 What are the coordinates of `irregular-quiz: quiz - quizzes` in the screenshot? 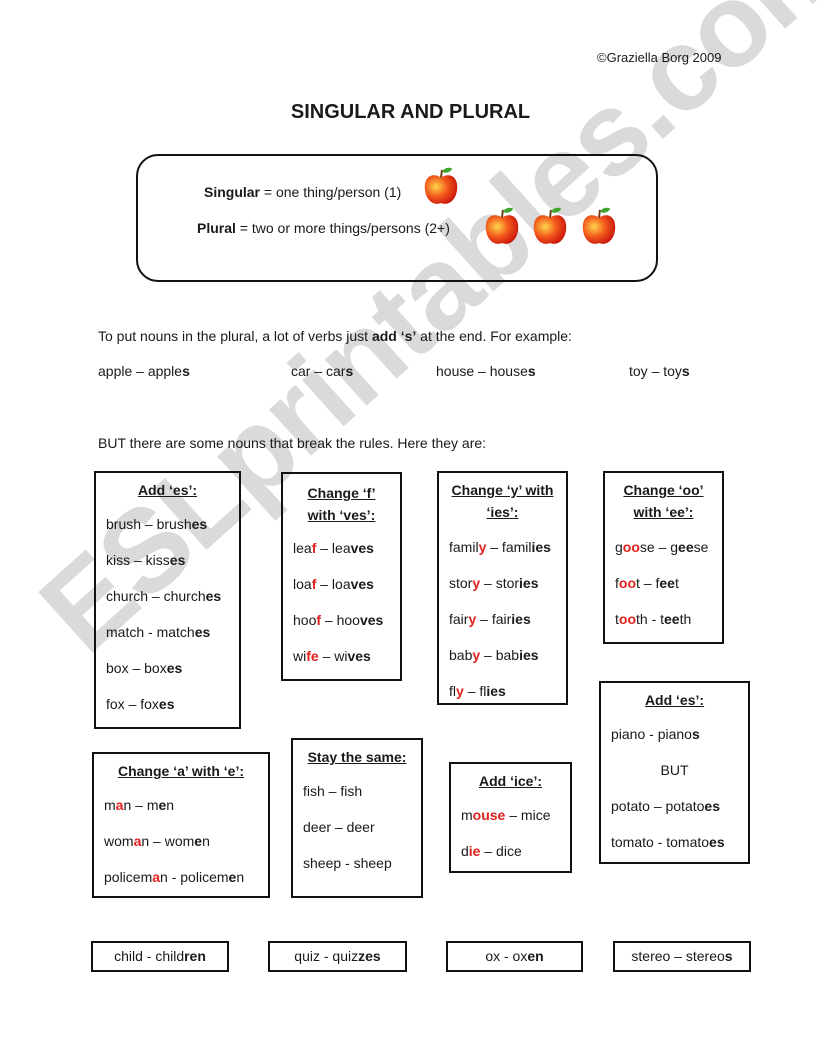 It's located at (337, 956).